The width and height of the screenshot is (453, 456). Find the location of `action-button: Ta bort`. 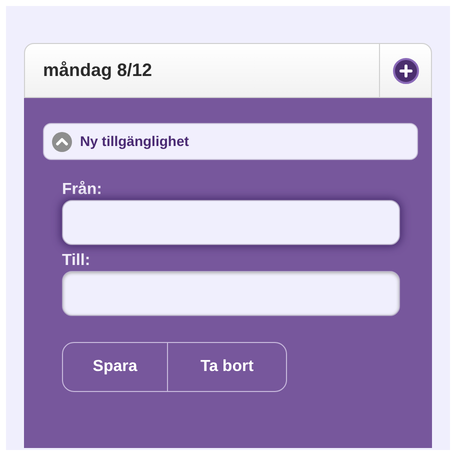

action-button: Ta bort is located at coordinates (227, 367).